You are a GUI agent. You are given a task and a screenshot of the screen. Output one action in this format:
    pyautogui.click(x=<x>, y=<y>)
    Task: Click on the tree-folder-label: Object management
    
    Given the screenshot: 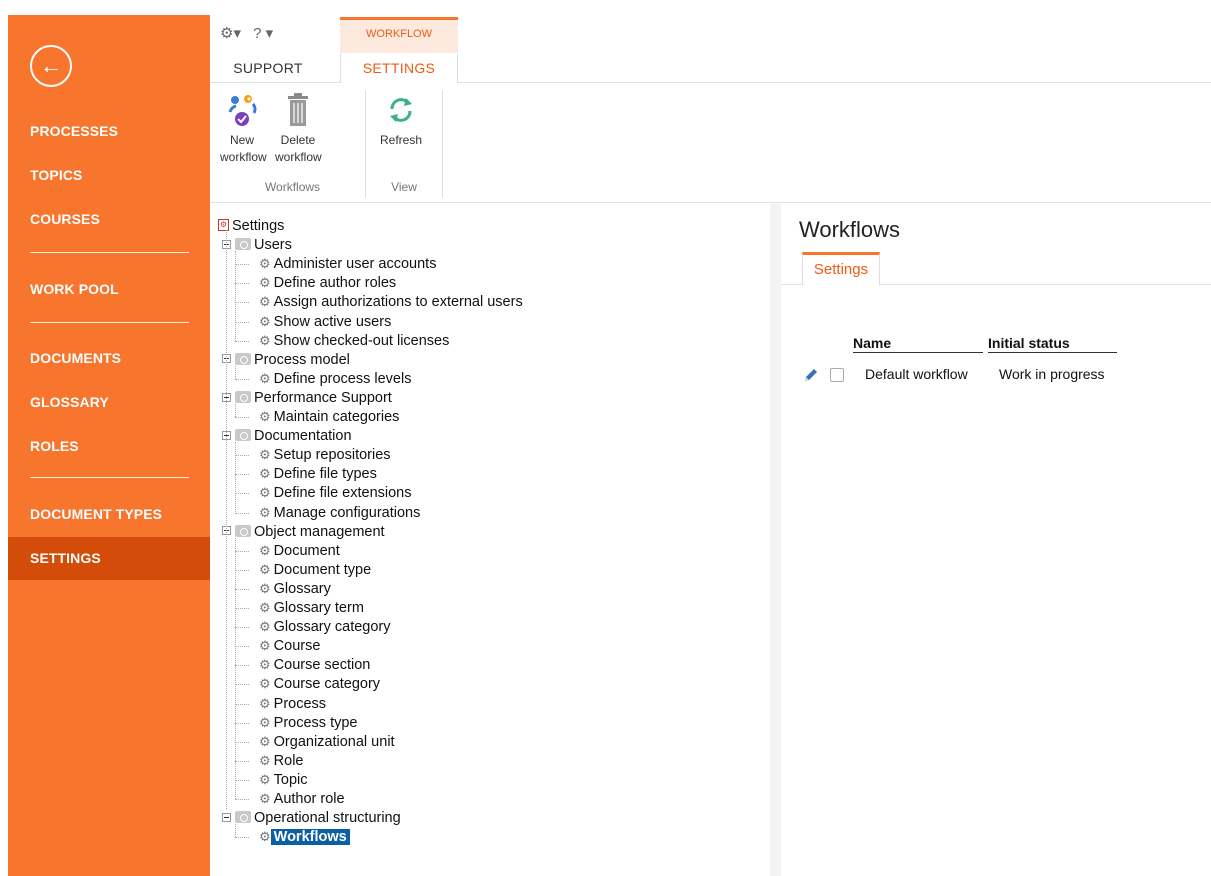 What is the action you would take?
    pyautogui.click(x=319, y=531)
    